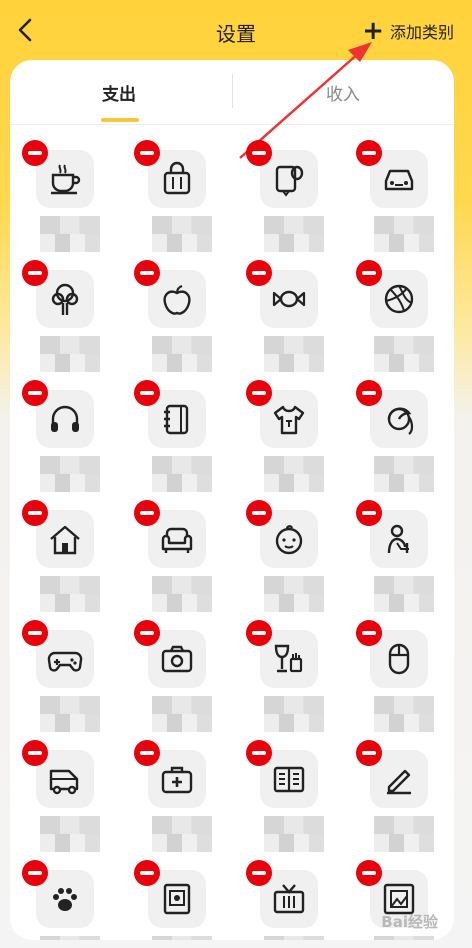  Describe the element at coordinates (409, 922) in the screenshot. I see `watermark: Bai经验` at that location.